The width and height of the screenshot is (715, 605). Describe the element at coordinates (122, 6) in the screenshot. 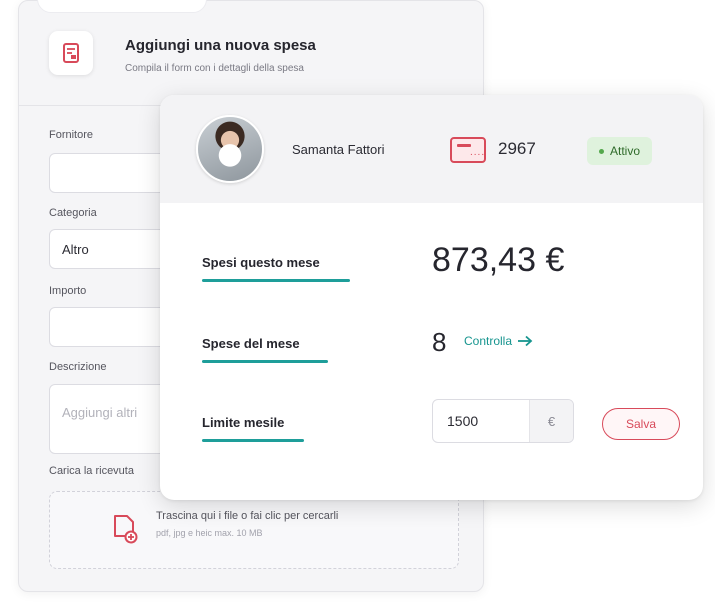

I see `top-tab-decoration` at that location.